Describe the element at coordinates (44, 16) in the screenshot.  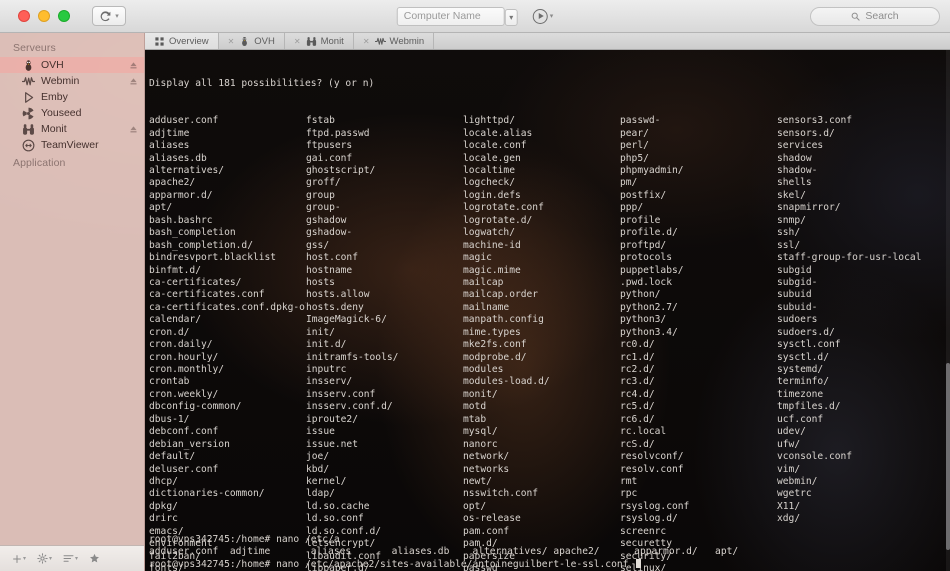
I see `minimize-button` at that location.